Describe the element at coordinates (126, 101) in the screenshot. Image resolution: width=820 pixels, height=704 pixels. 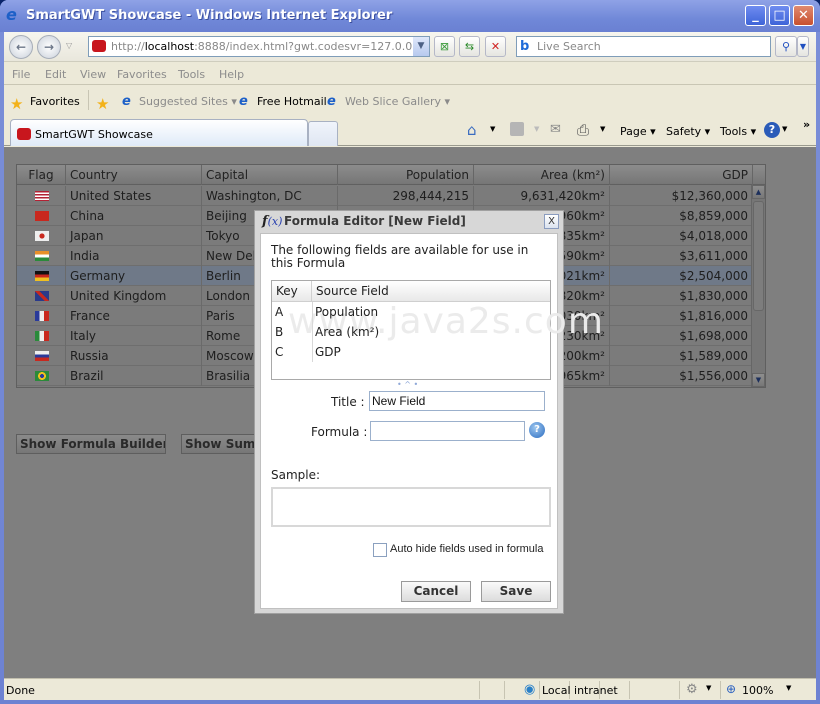
I see `ie-icon: e` at that location.